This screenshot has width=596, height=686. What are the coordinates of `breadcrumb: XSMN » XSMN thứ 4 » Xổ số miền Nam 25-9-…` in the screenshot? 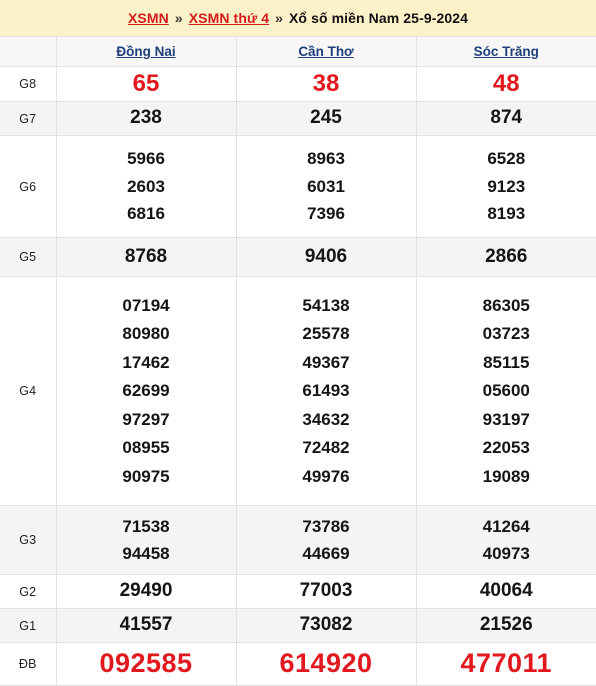 It's located at (298, 18).